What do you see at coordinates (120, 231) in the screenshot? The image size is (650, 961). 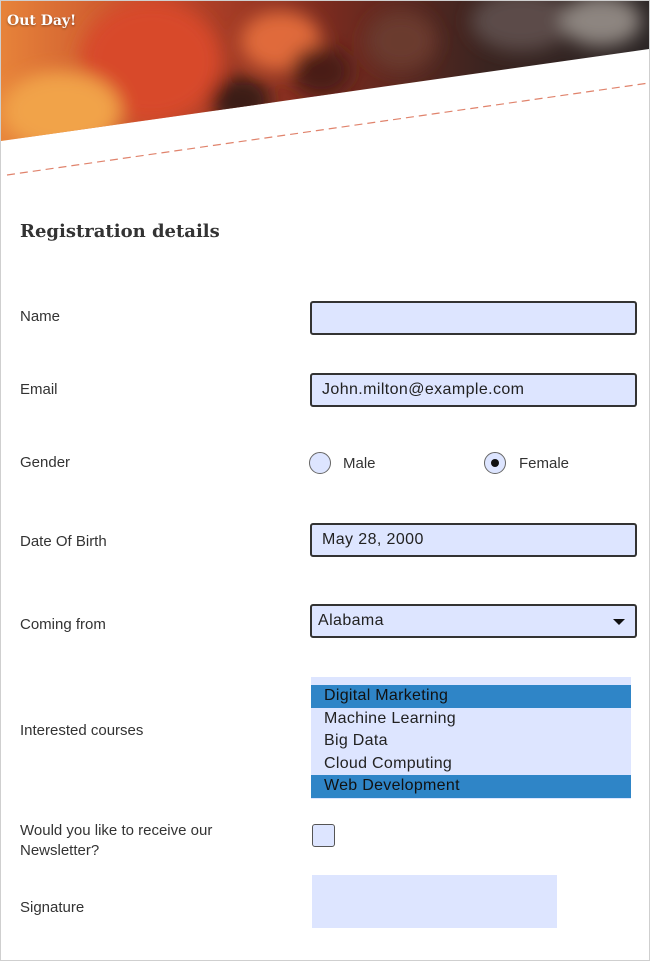 I see `section-title: Registration details` at bounding box center [120, 231].